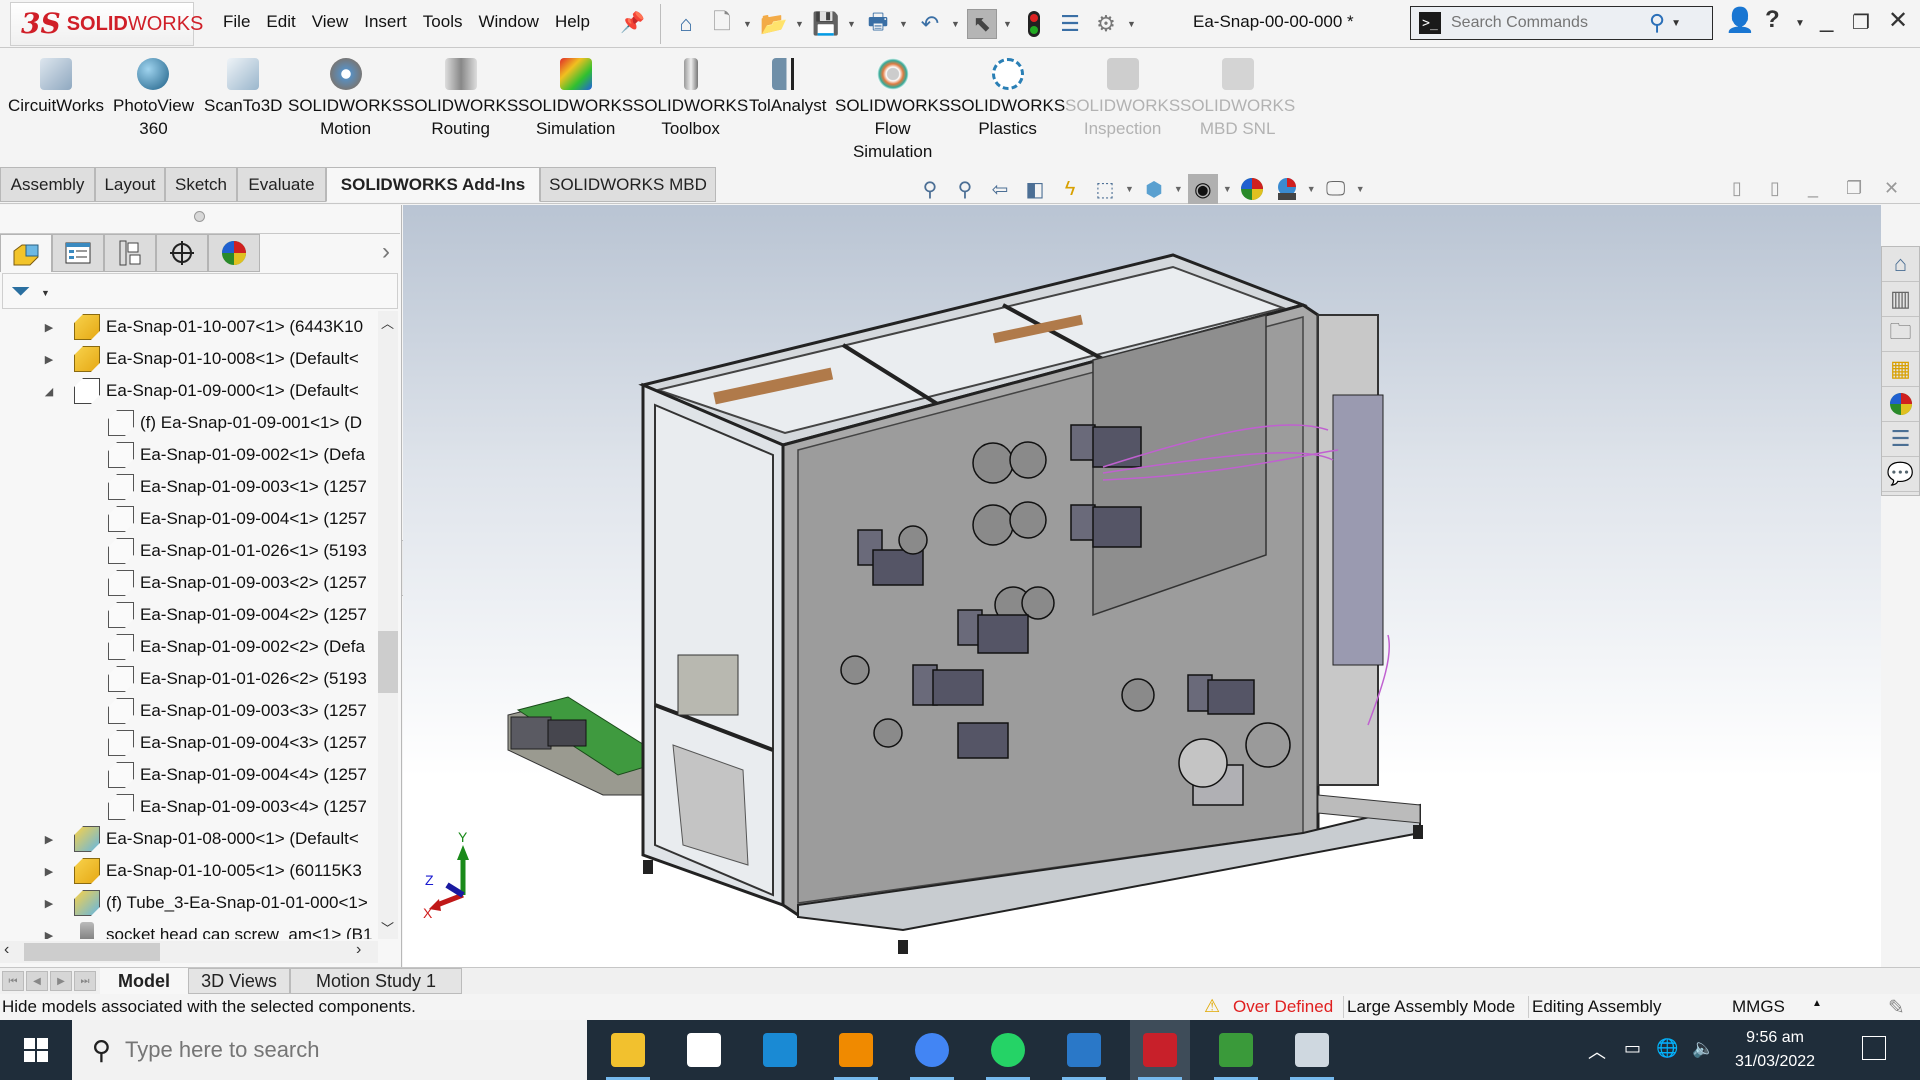 This screenshot has height=1080, width=1920. Describe the element at coordinates (628, 1050) in the screenshot. I see `taskbar-app-file-explorer` at that location.